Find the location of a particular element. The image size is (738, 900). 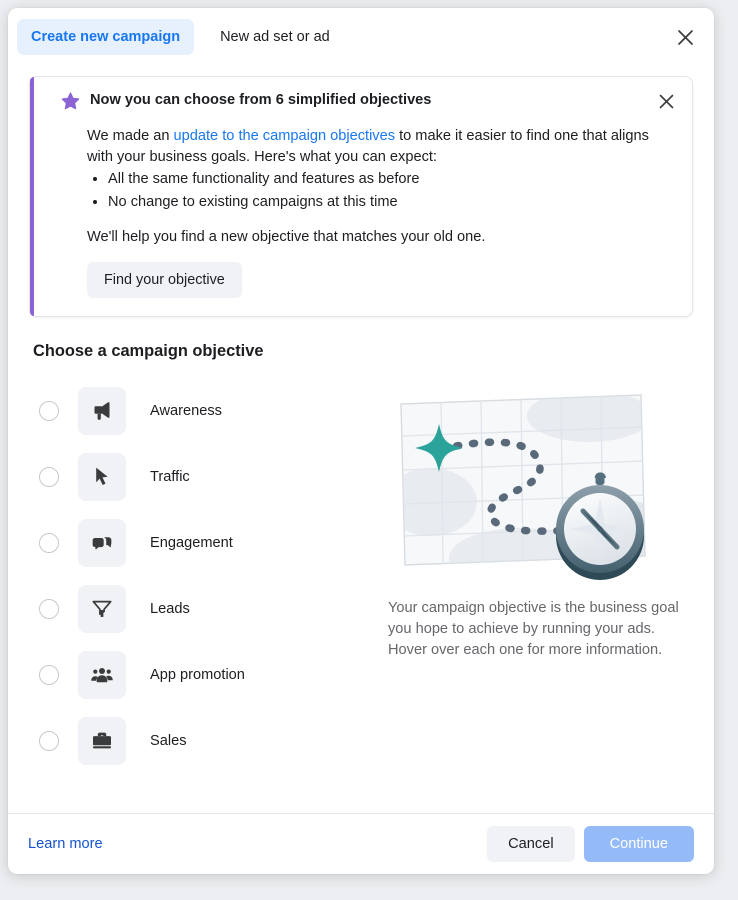

dialog-footer: Learn more Cancel Continue is located at coordinates (361, 843).